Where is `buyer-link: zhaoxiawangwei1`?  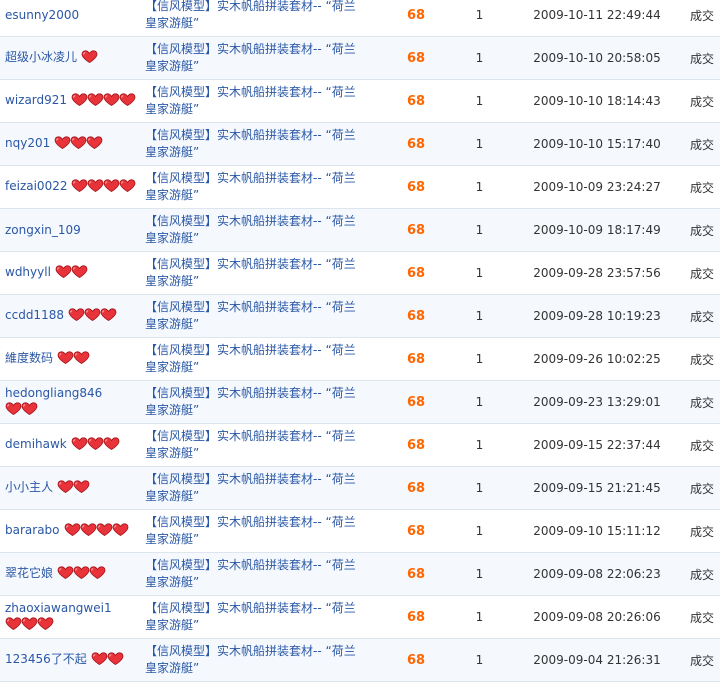 buyer-link: zhaoxiawangwei1 is located at coordinates (58, 608).